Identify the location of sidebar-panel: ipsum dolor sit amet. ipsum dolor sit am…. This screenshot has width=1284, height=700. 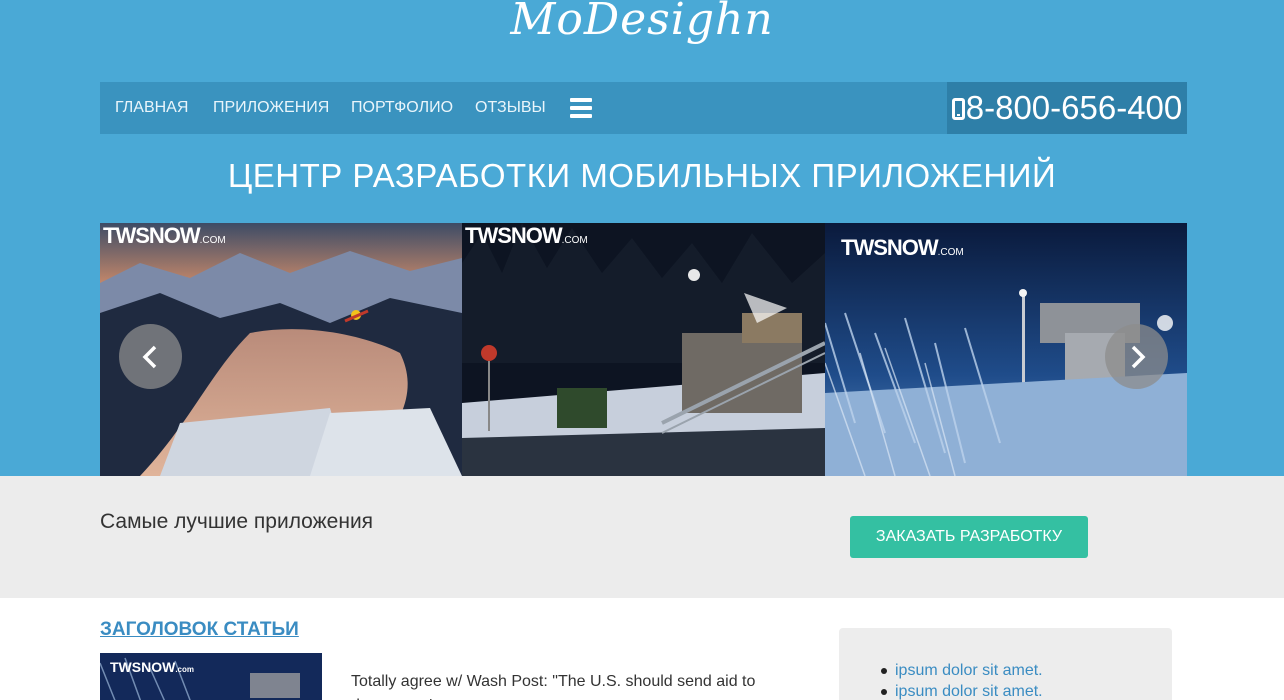
(1005, 664).